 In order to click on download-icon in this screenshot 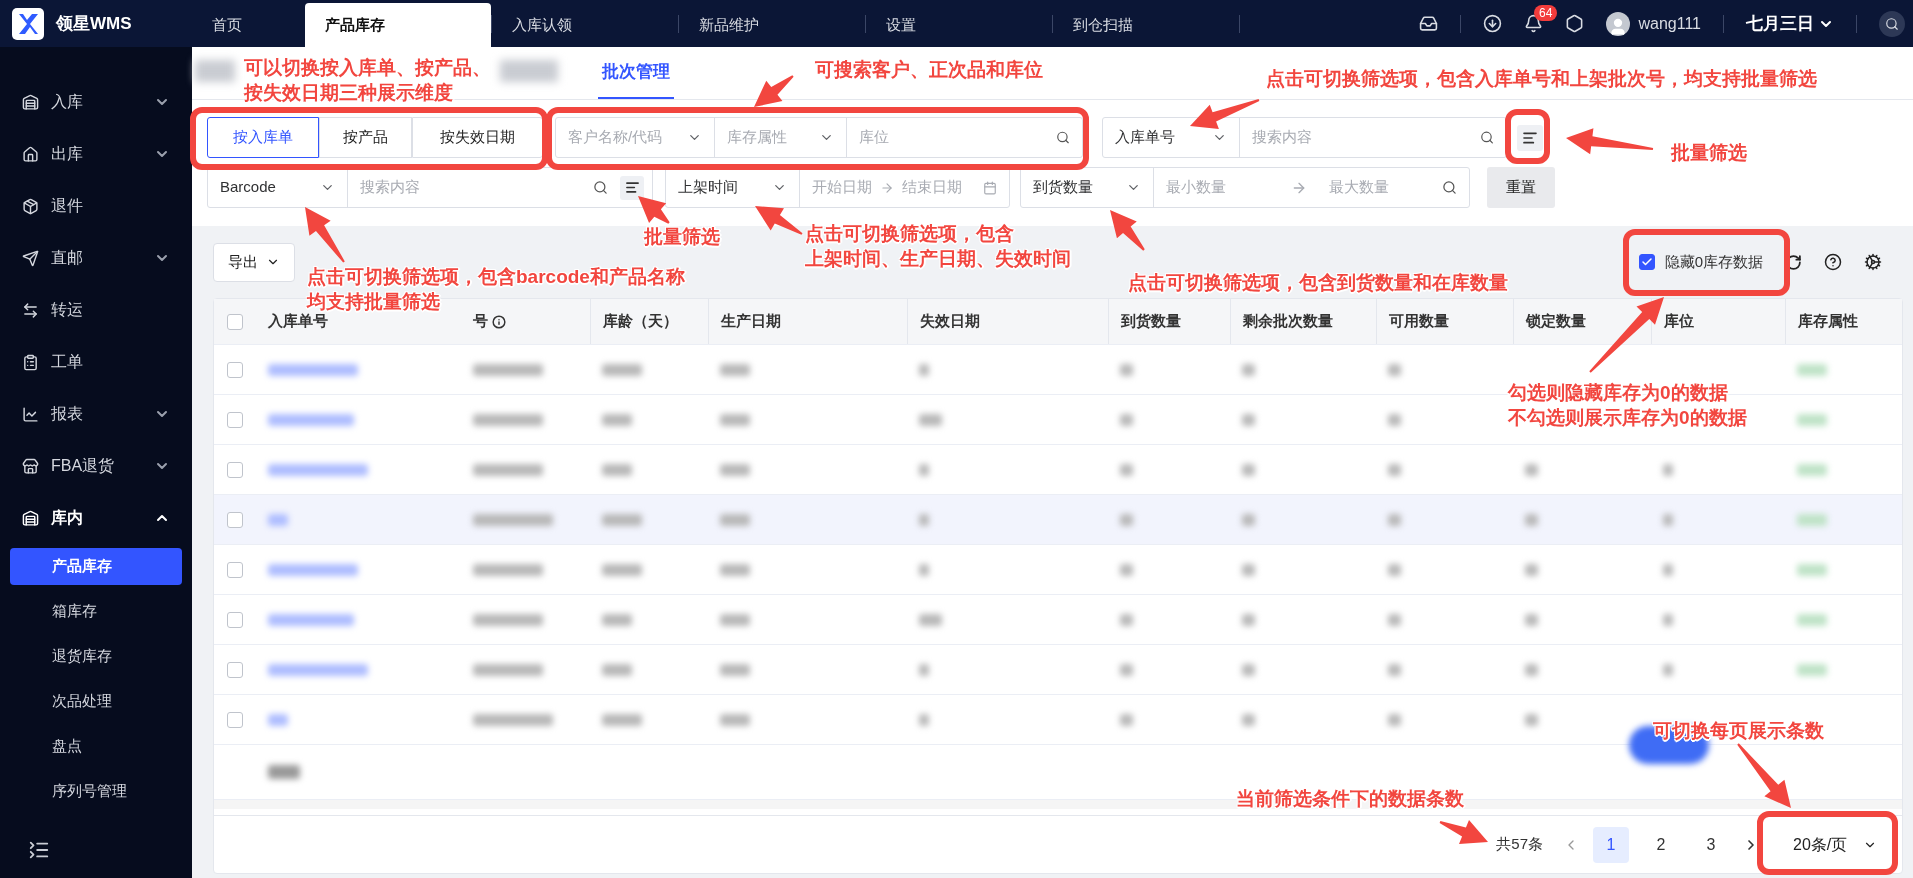, I will do `click(1493, 23)`.